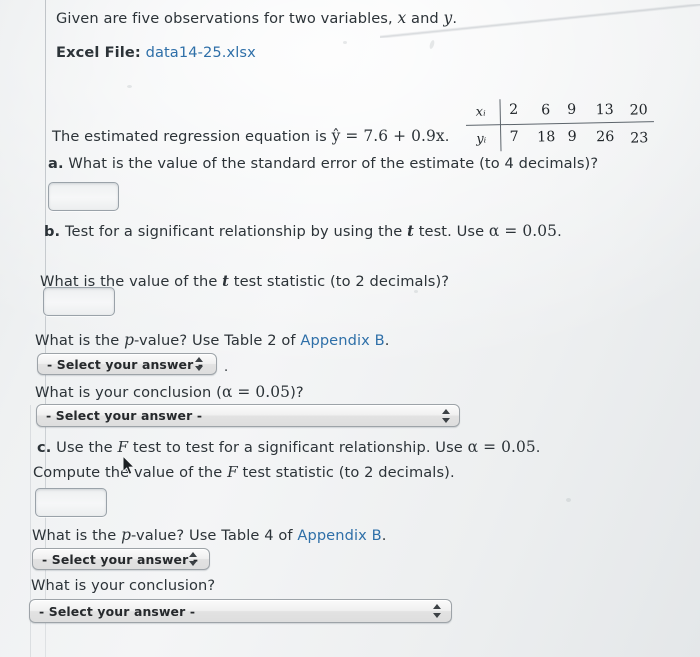 This screenshot has width=700, height=657. Describe the element at coordinates (481, 139) in the screenshot. I see `table-row-label-y: yᵢ` at that location.